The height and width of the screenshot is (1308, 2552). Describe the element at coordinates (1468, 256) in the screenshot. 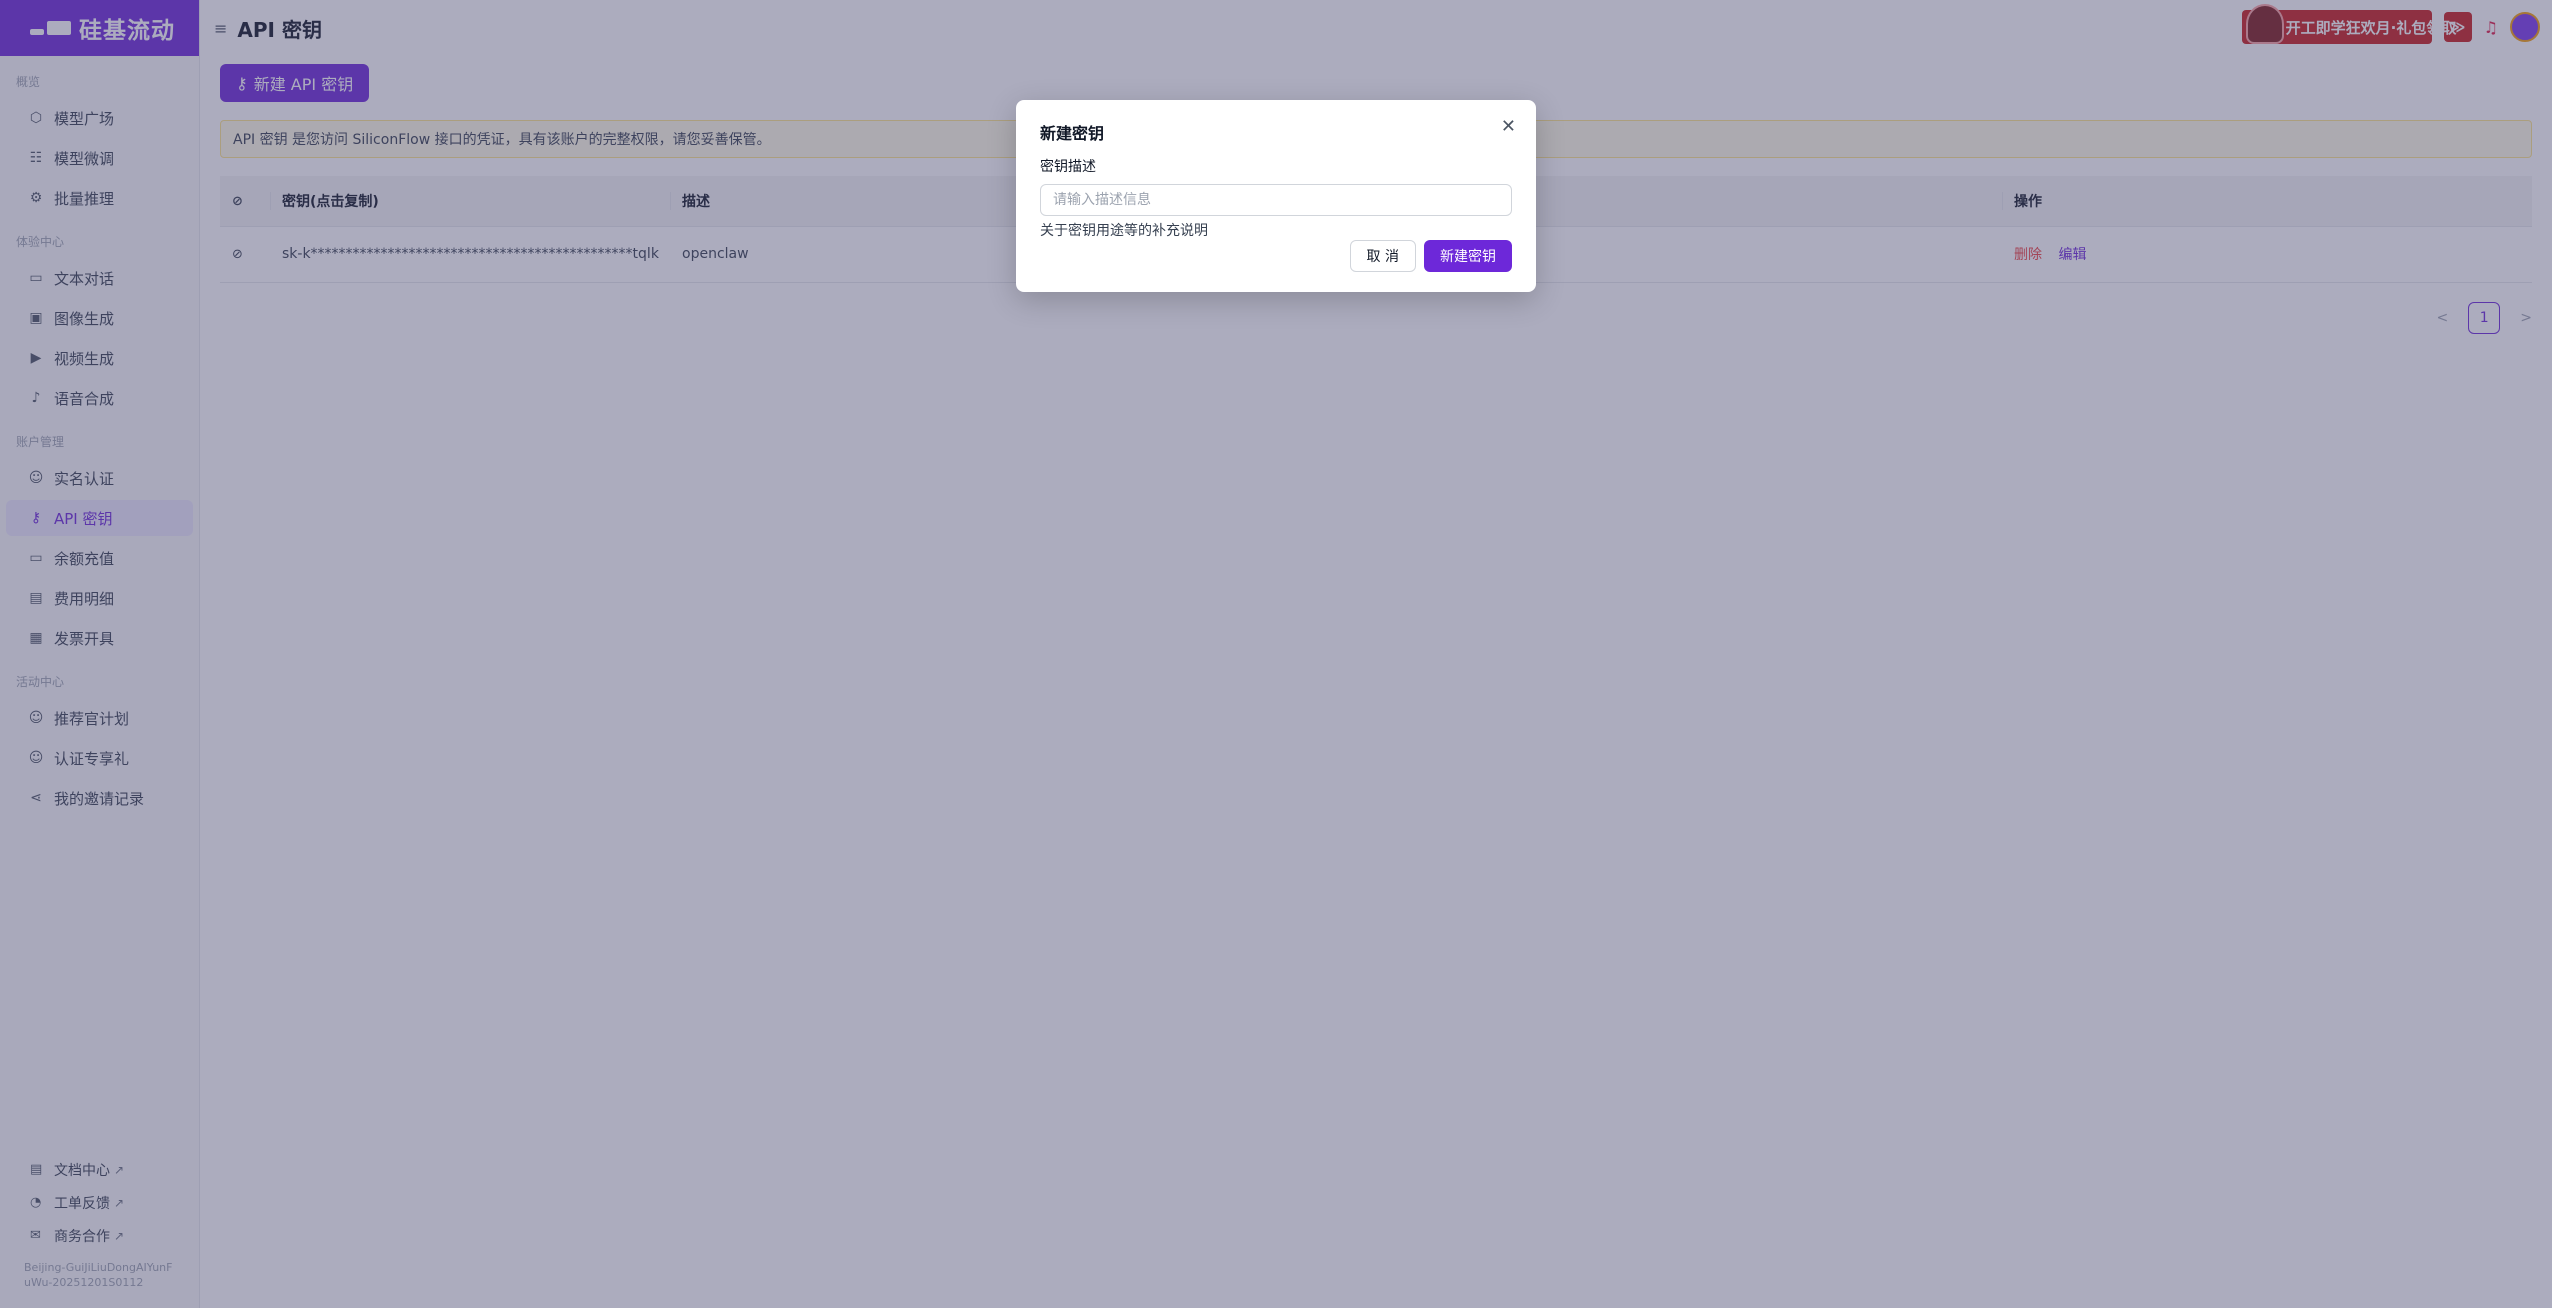

I see `create-key-button: 新建密钥` at that location.